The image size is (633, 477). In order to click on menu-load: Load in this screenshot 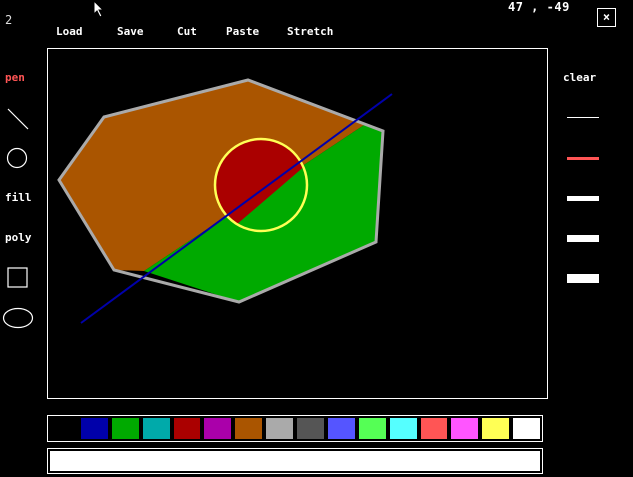, I will do `click(69, 31)`.